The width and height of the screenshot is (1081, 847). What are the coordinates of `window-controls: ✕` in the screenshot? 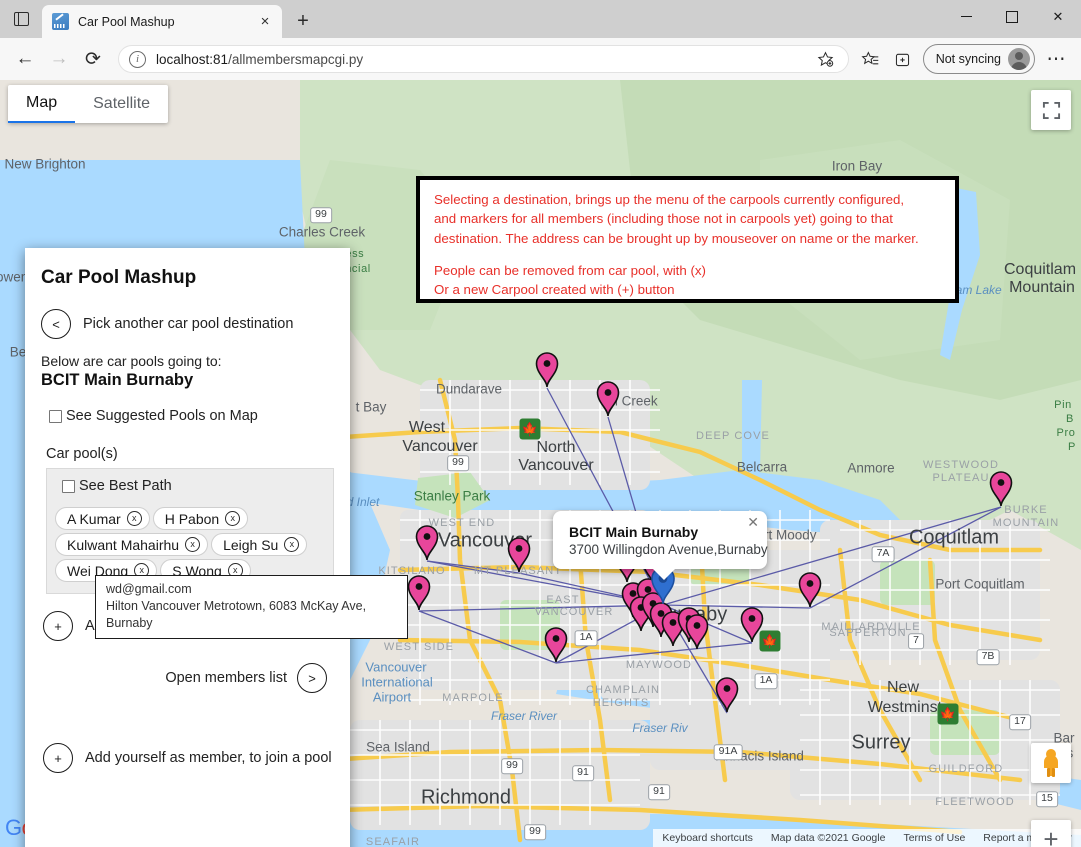 It's located at (1012, 16).